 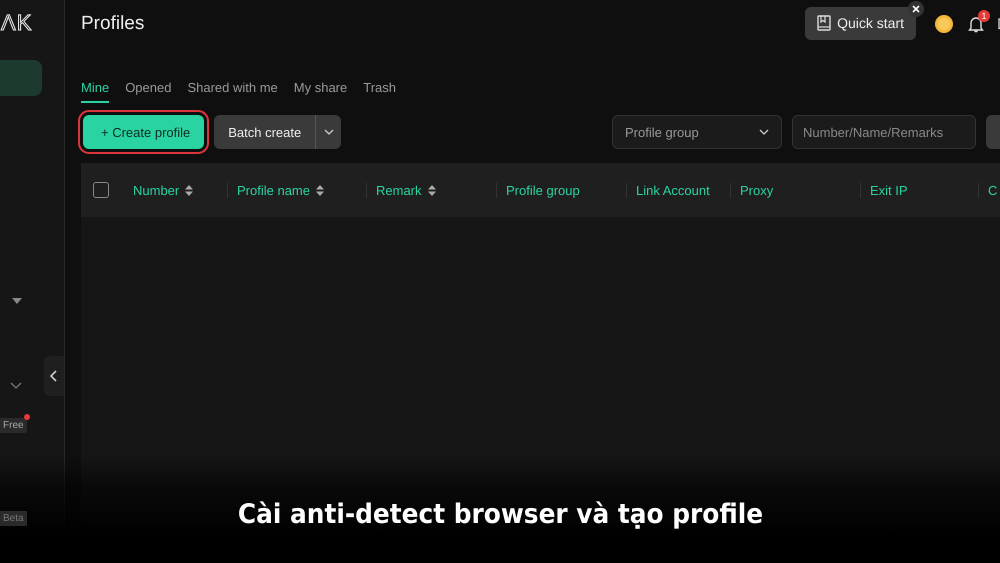 I want to click on collapse-button, so click(x=54, y=376).